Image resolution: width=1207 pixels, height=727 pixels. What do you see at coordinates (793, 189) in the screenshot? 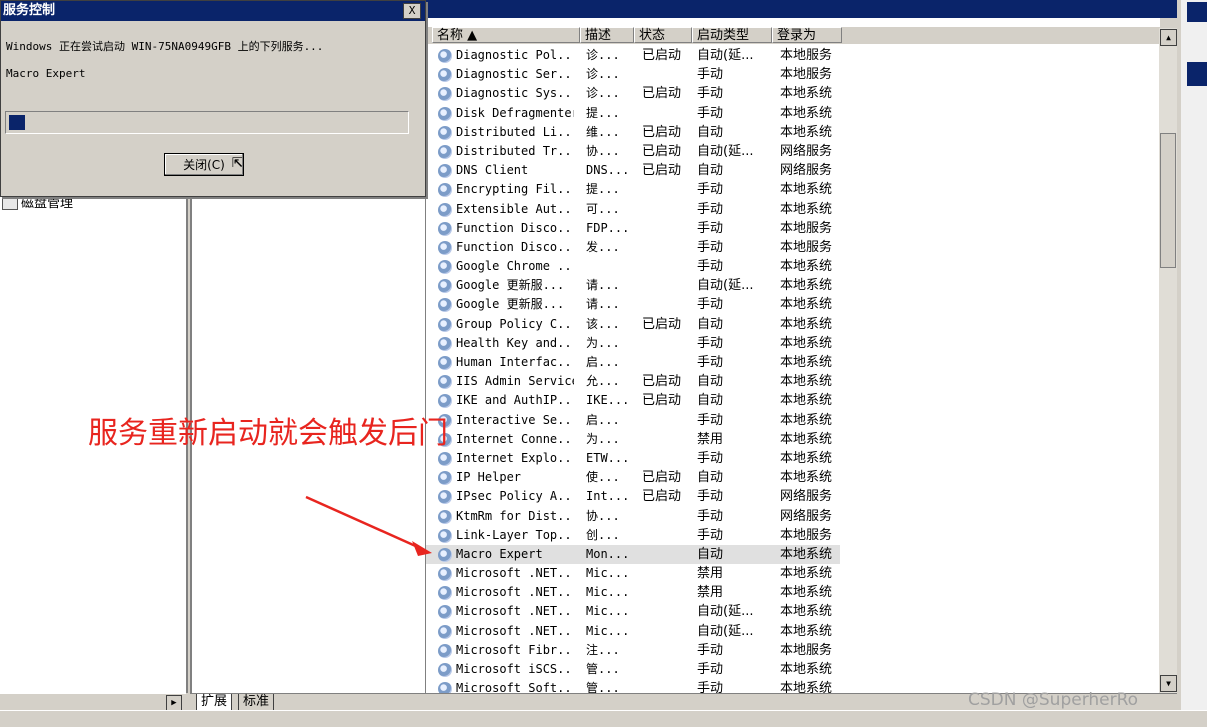
I see `table-row: Encrypting Fil... 提... 手动 本地系统` at bounding box center [793, 189].